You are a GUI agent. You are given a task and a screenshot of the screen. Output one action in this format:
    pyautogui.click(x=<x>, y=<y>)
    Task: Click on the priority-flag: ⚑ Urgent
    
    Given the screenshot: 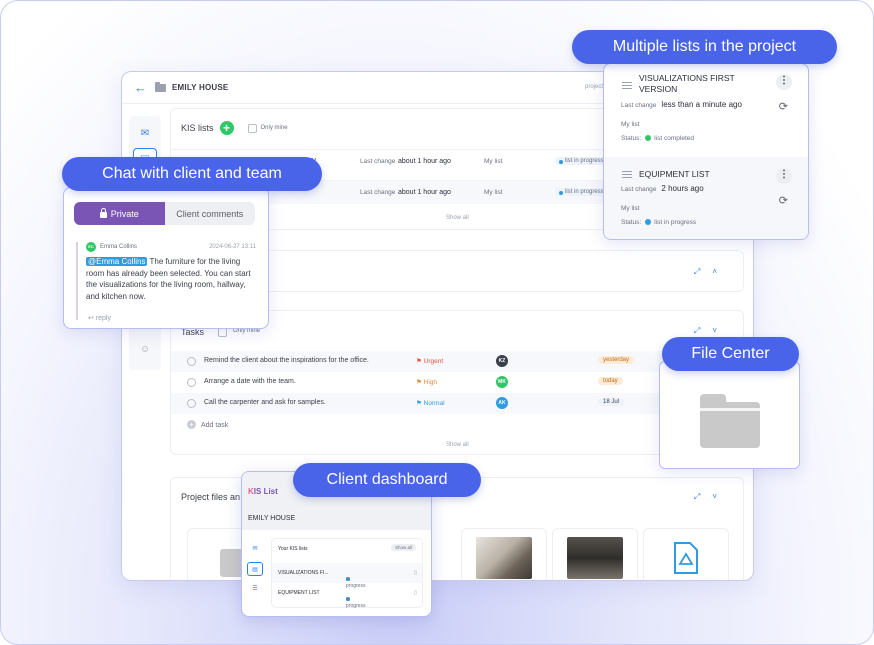 What is the action you would take?
    pyautogui.click(x=430, y=361)
    